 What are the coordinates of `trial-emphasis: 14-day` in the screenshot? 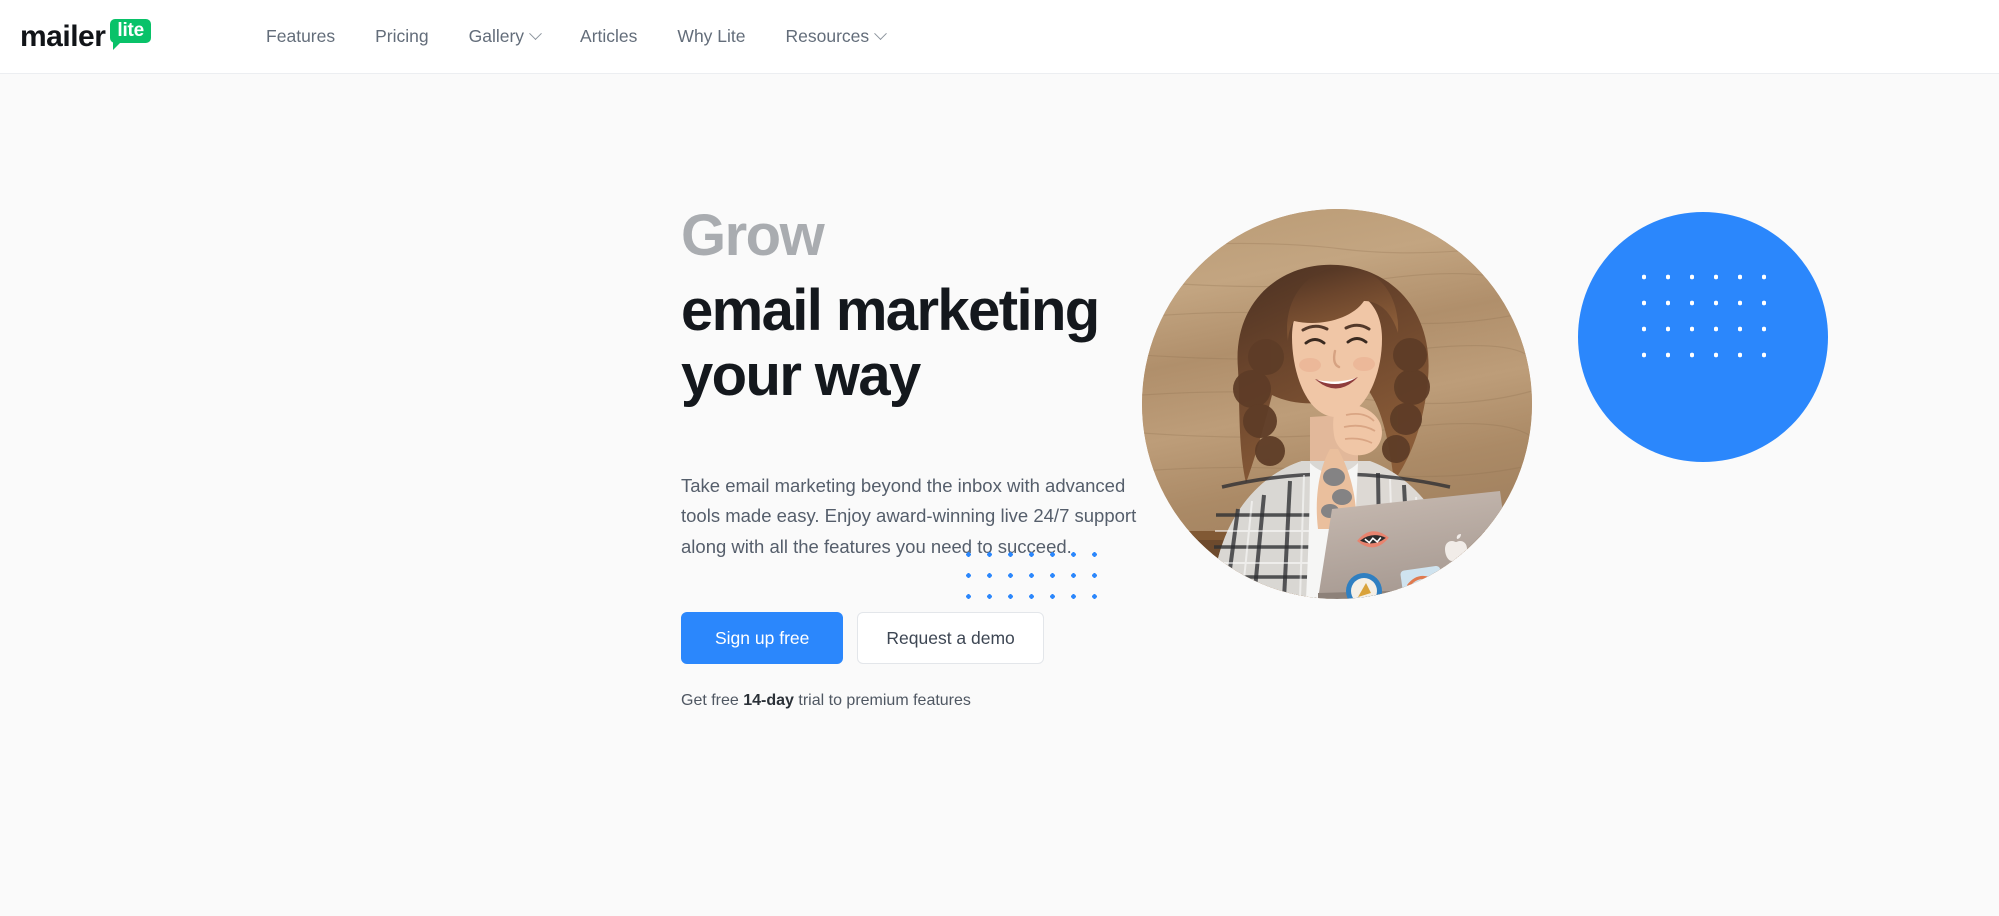 It's located at (768, 701).